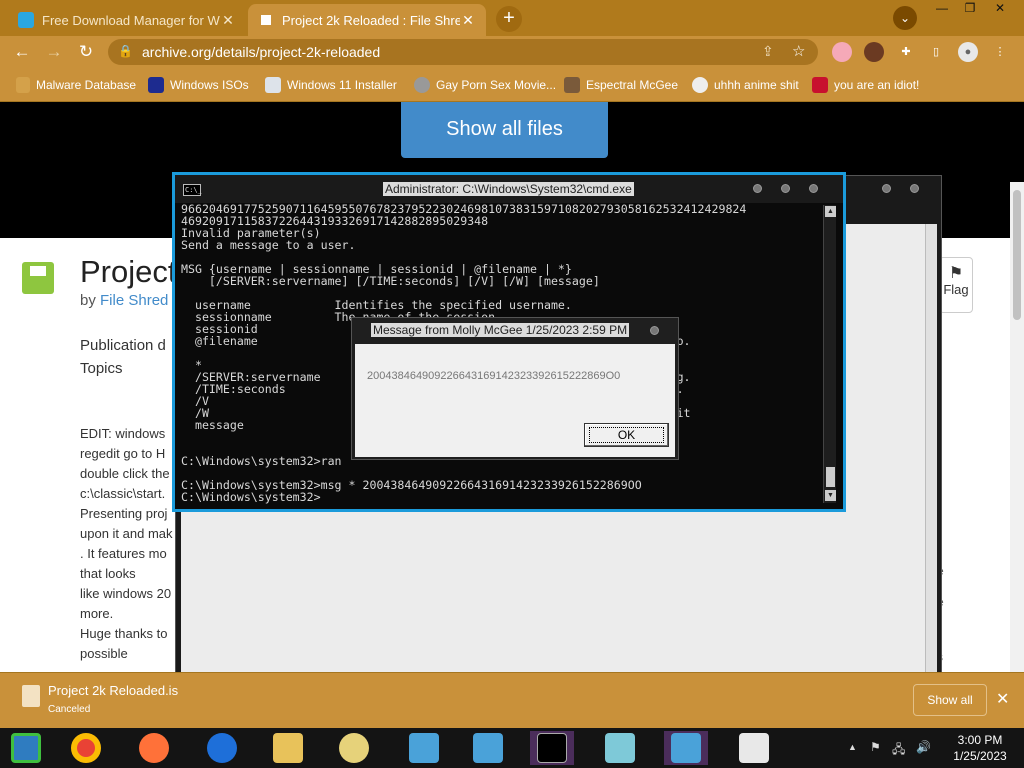  I want to click on profile-icon: ●, so click(968, 52).